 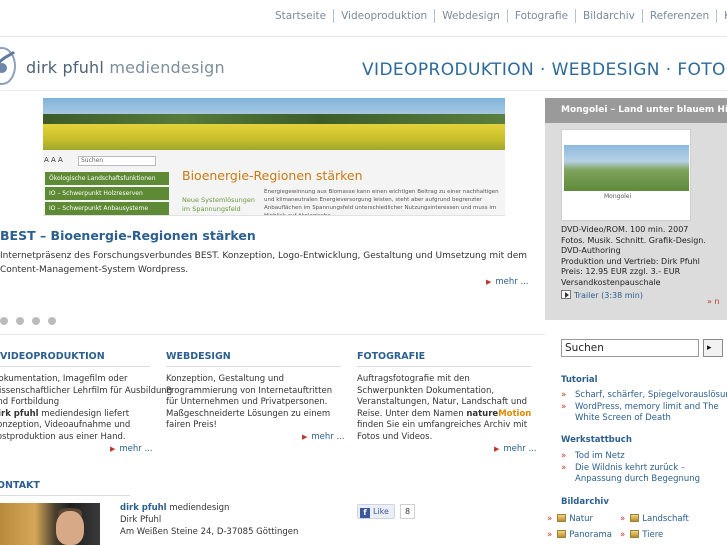 What do you see at coordinates (641, 535) in the screenshot?
I see `bildarchiv-item-tiere: » Tiere` at bounding box center [641, 535].